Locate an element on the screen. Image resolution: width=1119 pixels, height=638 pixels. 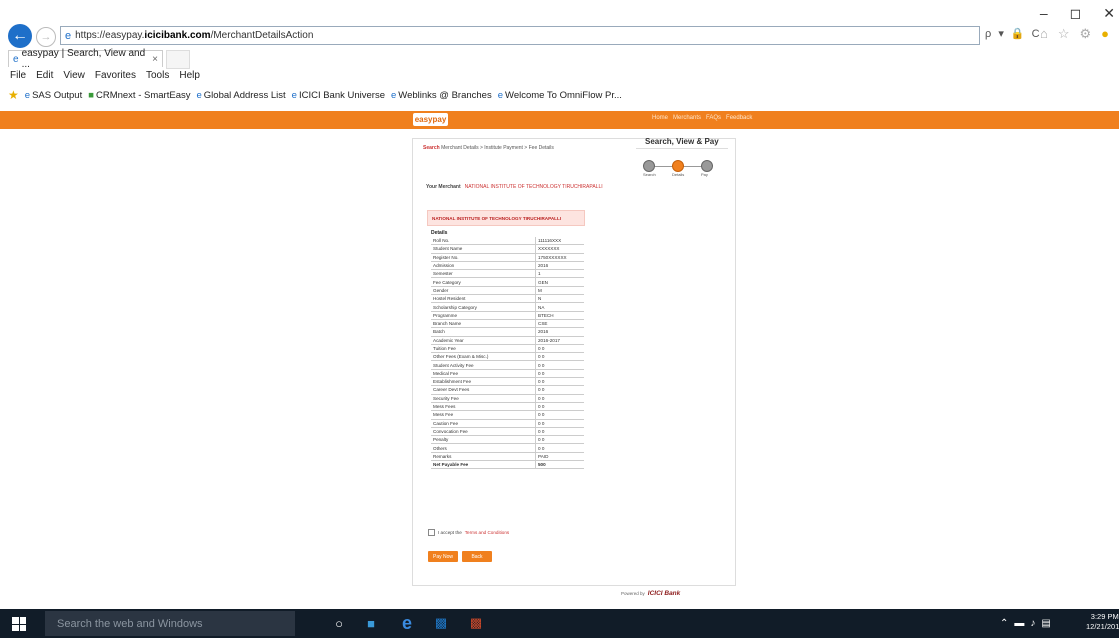
fav-item: e ICICI Bank Universe is located at coordinates (338, 95).